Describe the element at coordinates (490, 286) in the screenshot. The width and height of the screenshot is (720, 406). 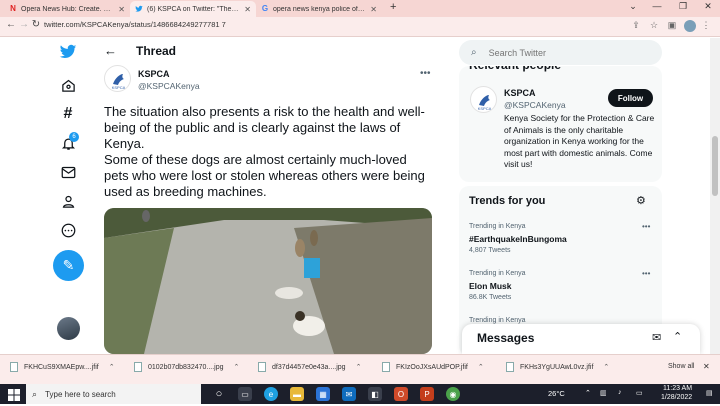
I see `trend-name: Elon Musk` at that location.